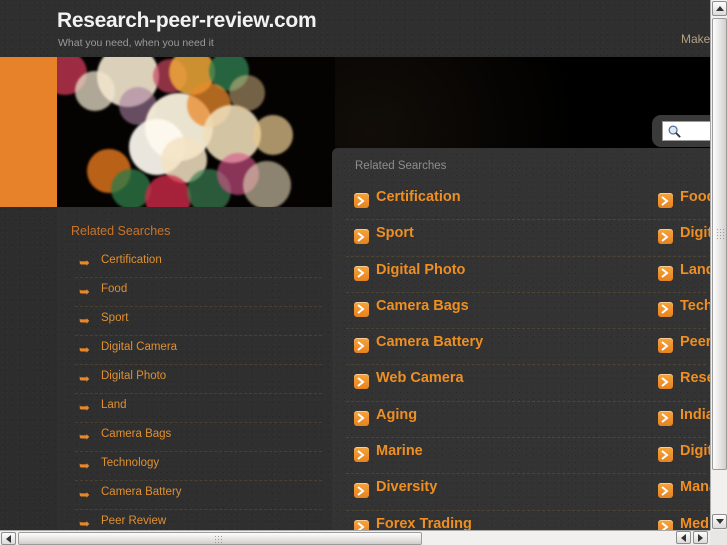  Describe the element at coordinates (198, 379) in the screenshot. I see `sidebar-item-digital-photo: ➥ Digital Photo` at that location.